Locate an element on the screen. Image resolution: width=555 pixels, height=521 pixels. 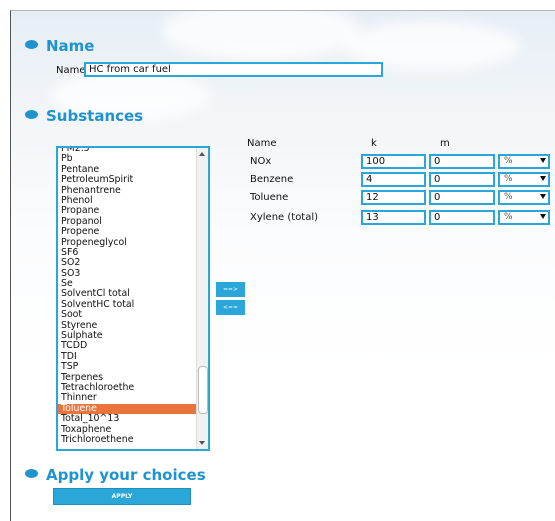
name-label: Name is located at coordinates (71, 70).